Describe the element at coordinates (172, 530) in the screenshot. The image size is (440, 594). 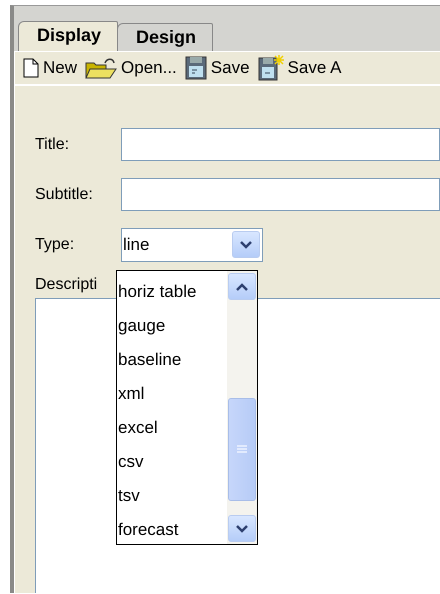
I see `dropdown-option: forecast` at that location.